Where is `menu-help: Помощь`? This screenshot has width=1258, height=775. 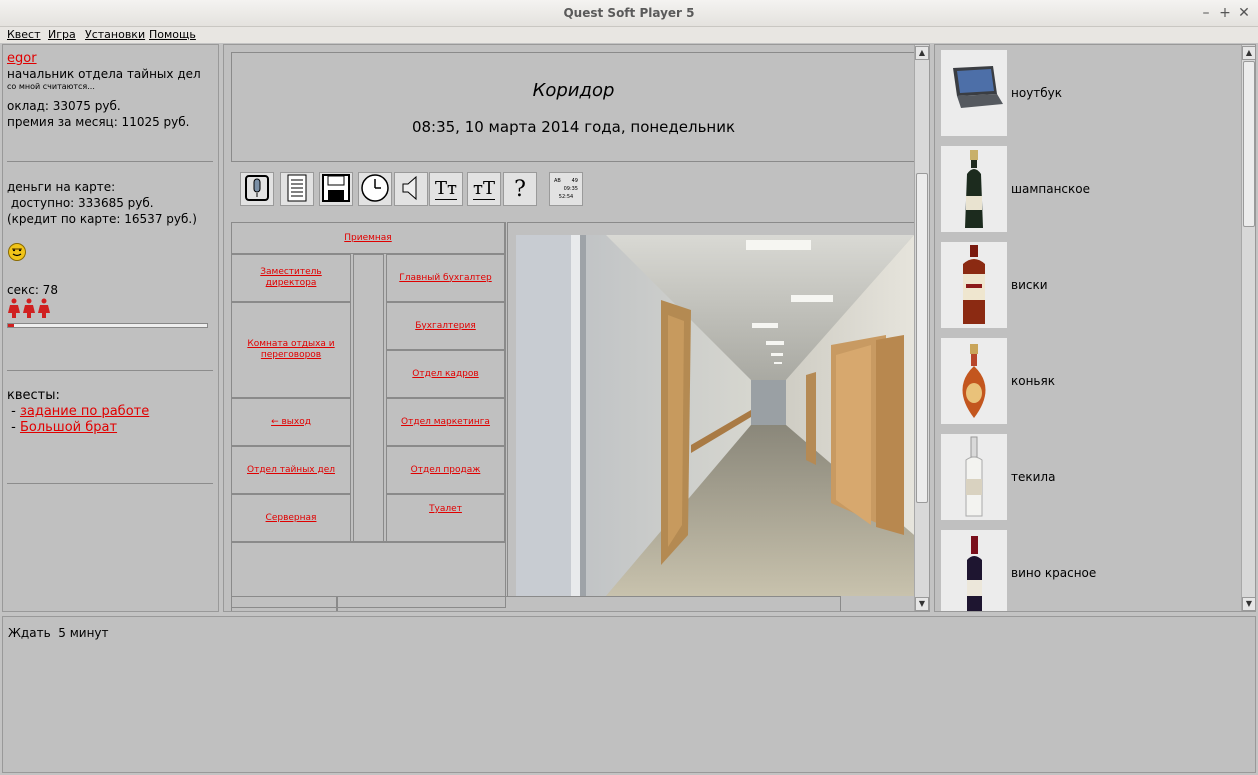
menu-help: Помощь is located at coordinates (172, 34).